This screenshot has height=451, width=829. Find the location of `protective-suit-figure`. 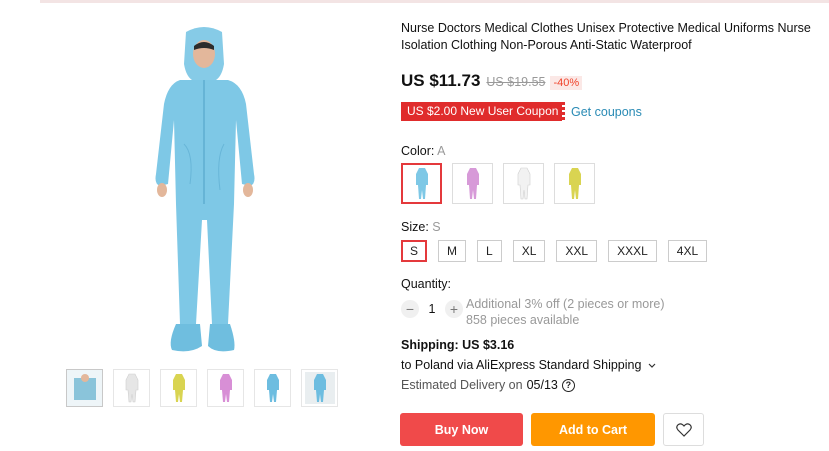

protective-suit-figure is located at coordinates (205, 189).